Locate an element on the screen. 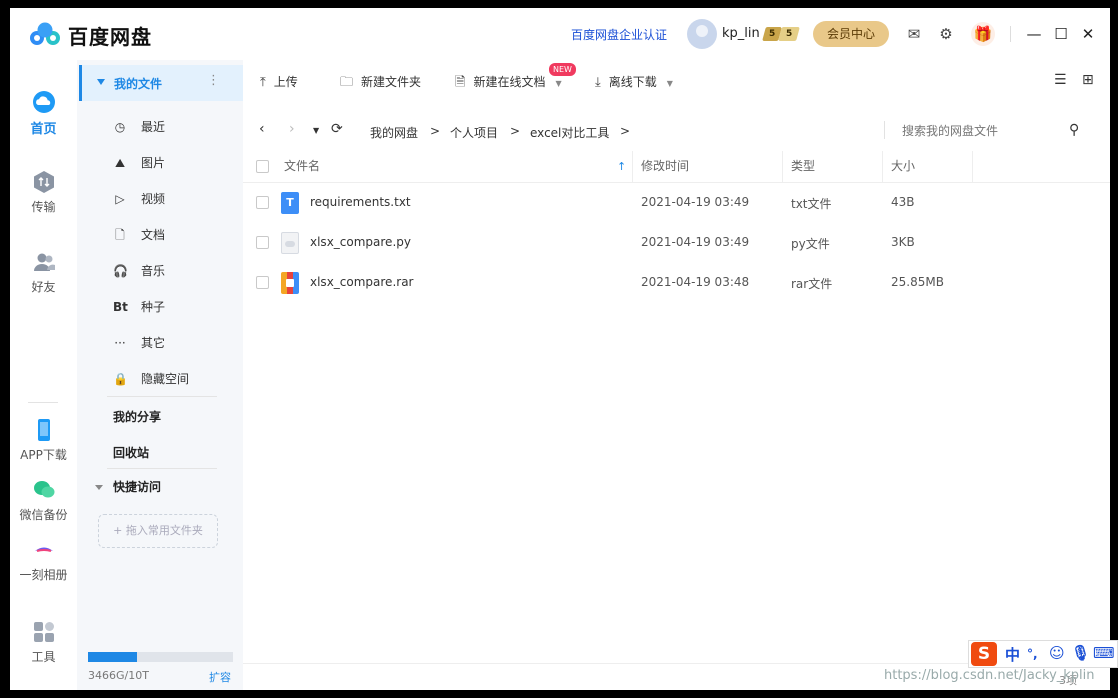 Image resolution: width=1118 pixels, height=698 pixels. upload-button: ⤒ 上传 is located at coordinates (279, 81).